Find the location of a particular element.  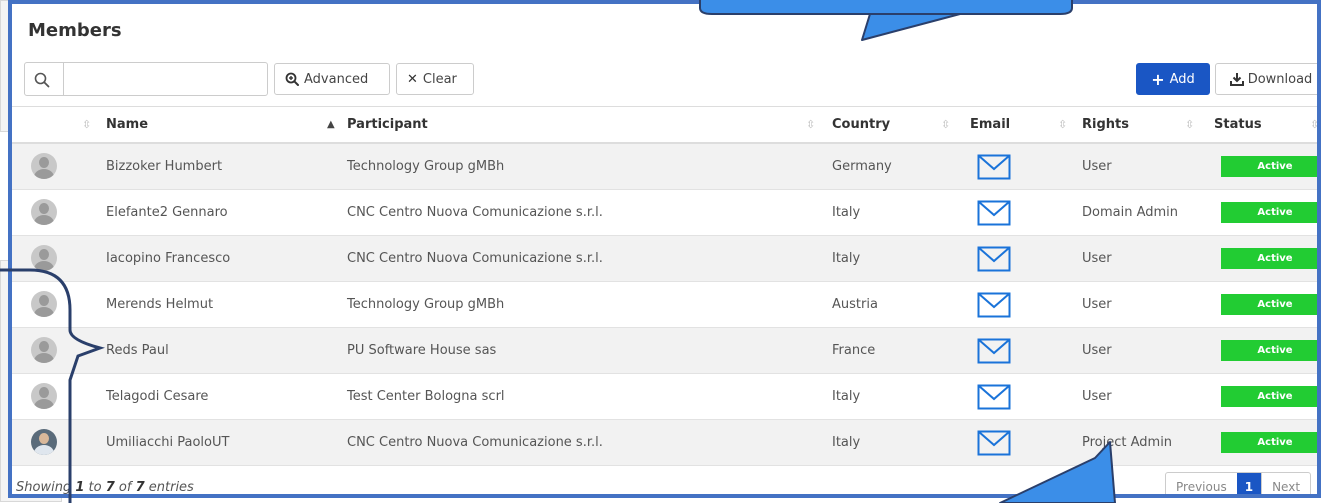

rights-cell: Domain Admin is located at coordinates (1130, 212).